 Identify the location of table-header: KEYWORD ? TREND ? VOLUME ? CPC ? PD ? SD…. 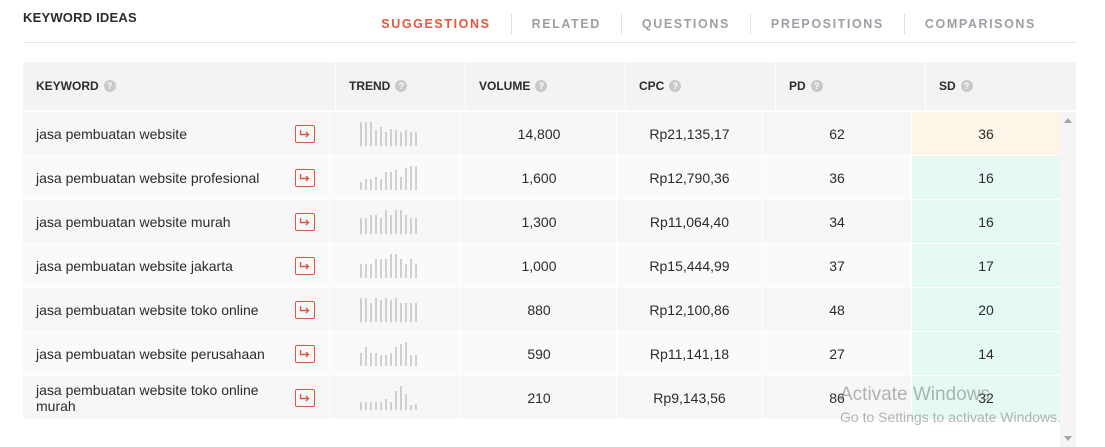
(549, 86).